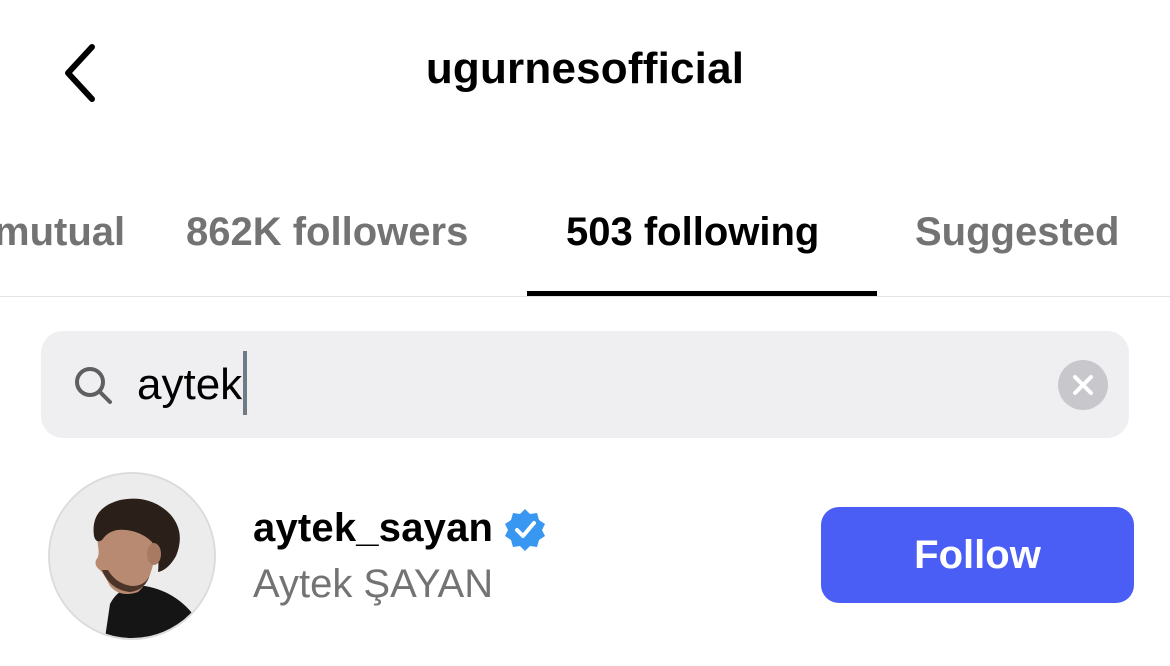 This screenshot has height=666, width=1170. I want to click on username: aytek_sayan, so click(373, 528).